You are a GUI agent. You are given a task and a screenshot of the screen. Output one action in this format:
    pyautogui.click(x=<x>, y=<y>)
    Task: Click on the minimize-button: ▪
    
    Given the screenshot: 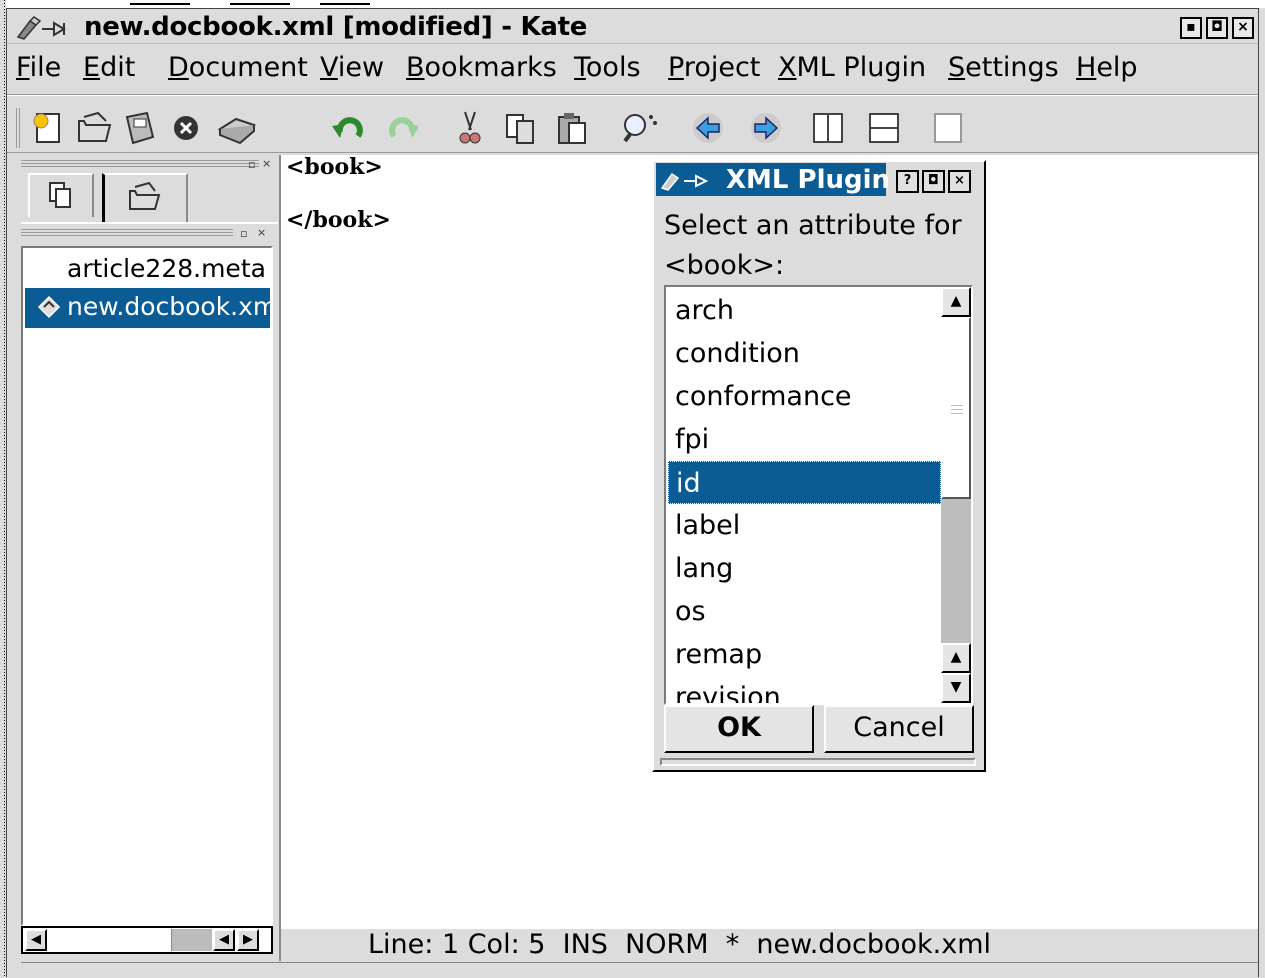 What is the action you would take?
    pyautogui.click(x=1191, y=28)
    